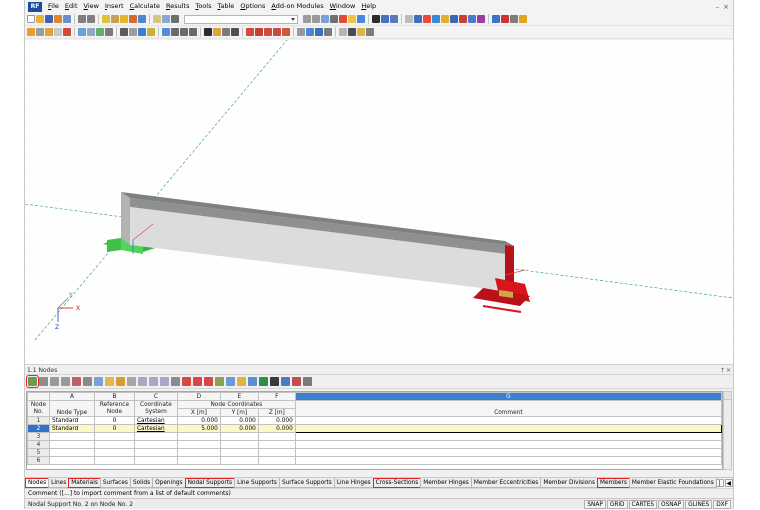 Image resolution: width=760 pixels, height=510 pixels. I want to click on panel-results-icon, so click(361, 19).